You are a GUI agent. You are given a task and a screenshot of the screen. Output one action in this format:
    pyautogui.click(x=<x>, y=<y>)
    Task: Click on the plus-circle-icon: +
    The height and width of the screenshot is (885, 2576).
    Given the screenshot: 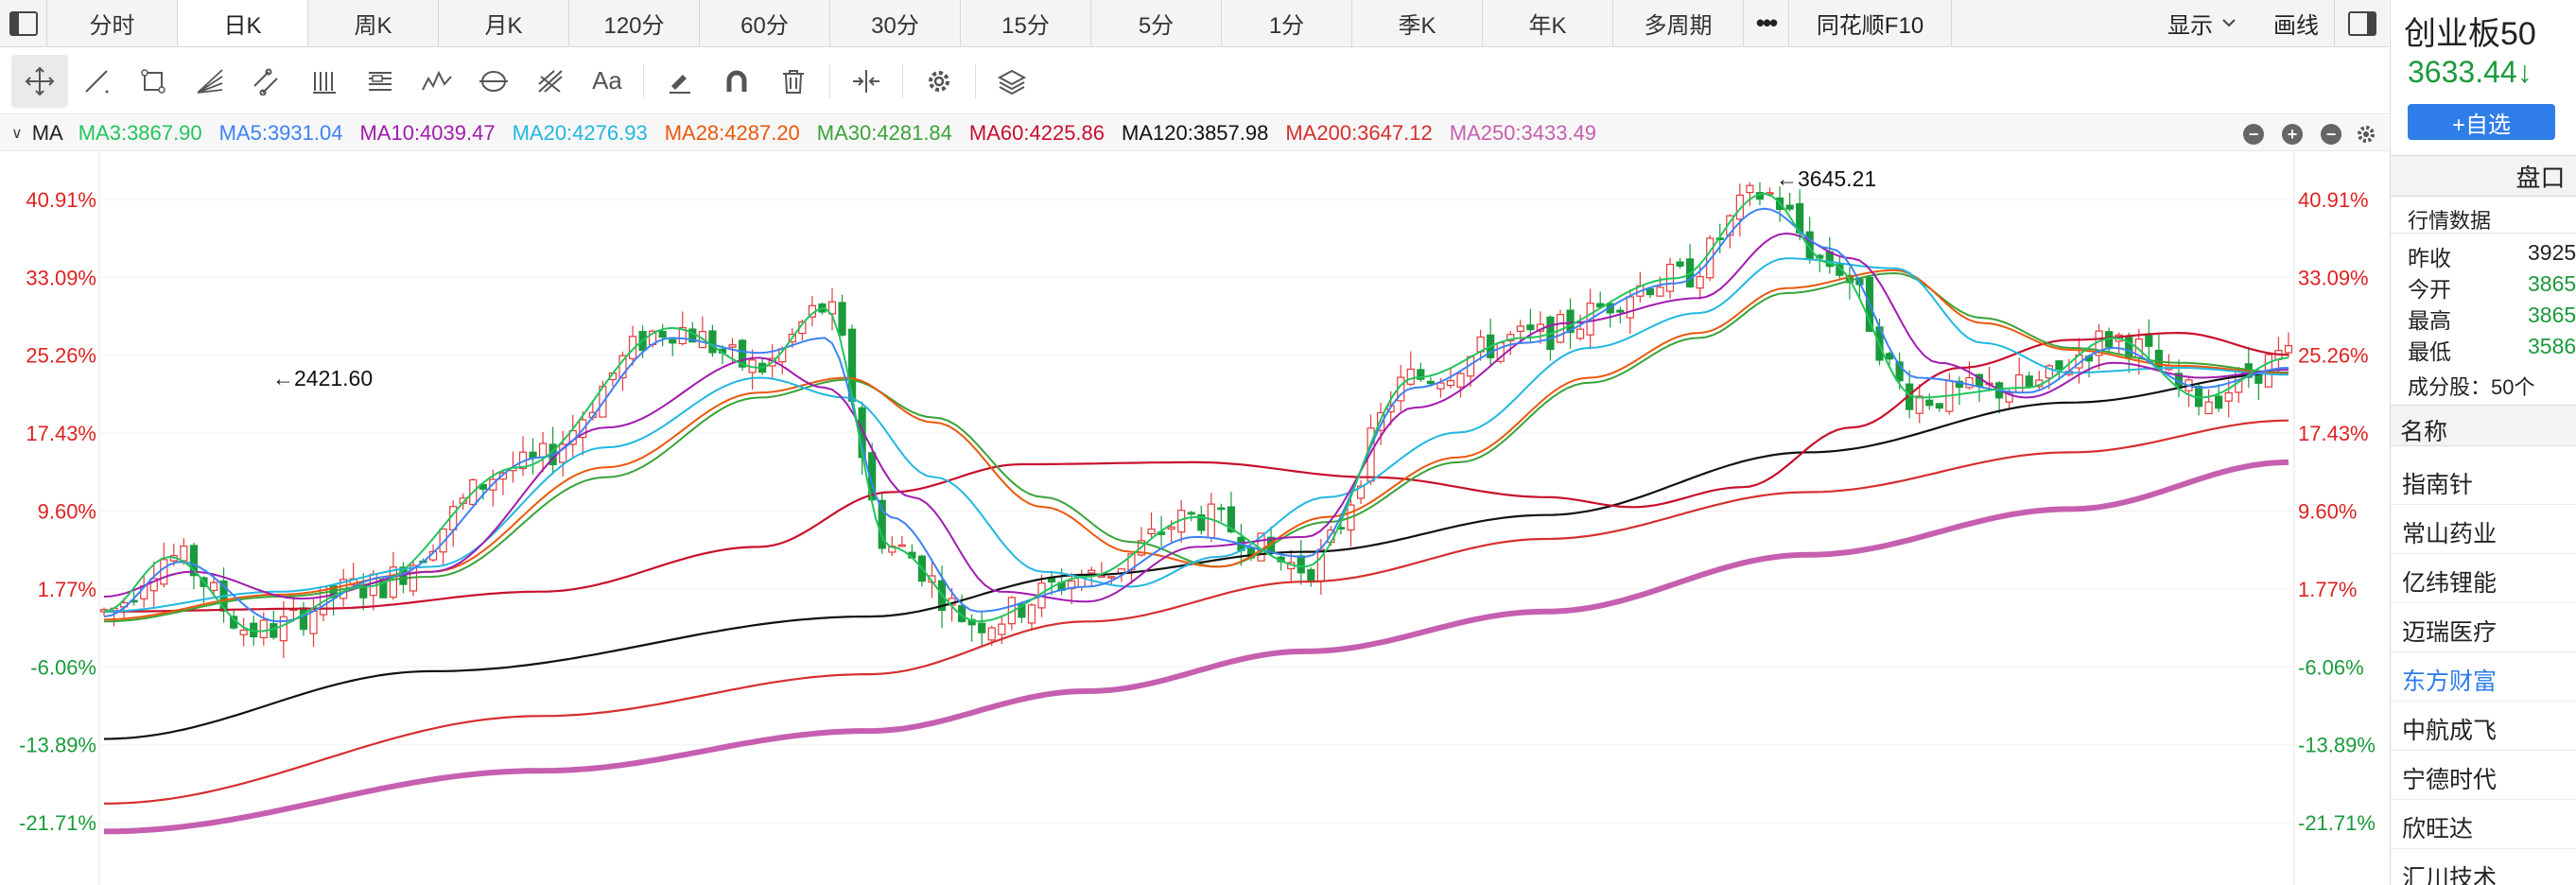 What is the action you would take?
    pyautogui.click(x=2292, y=134)
    